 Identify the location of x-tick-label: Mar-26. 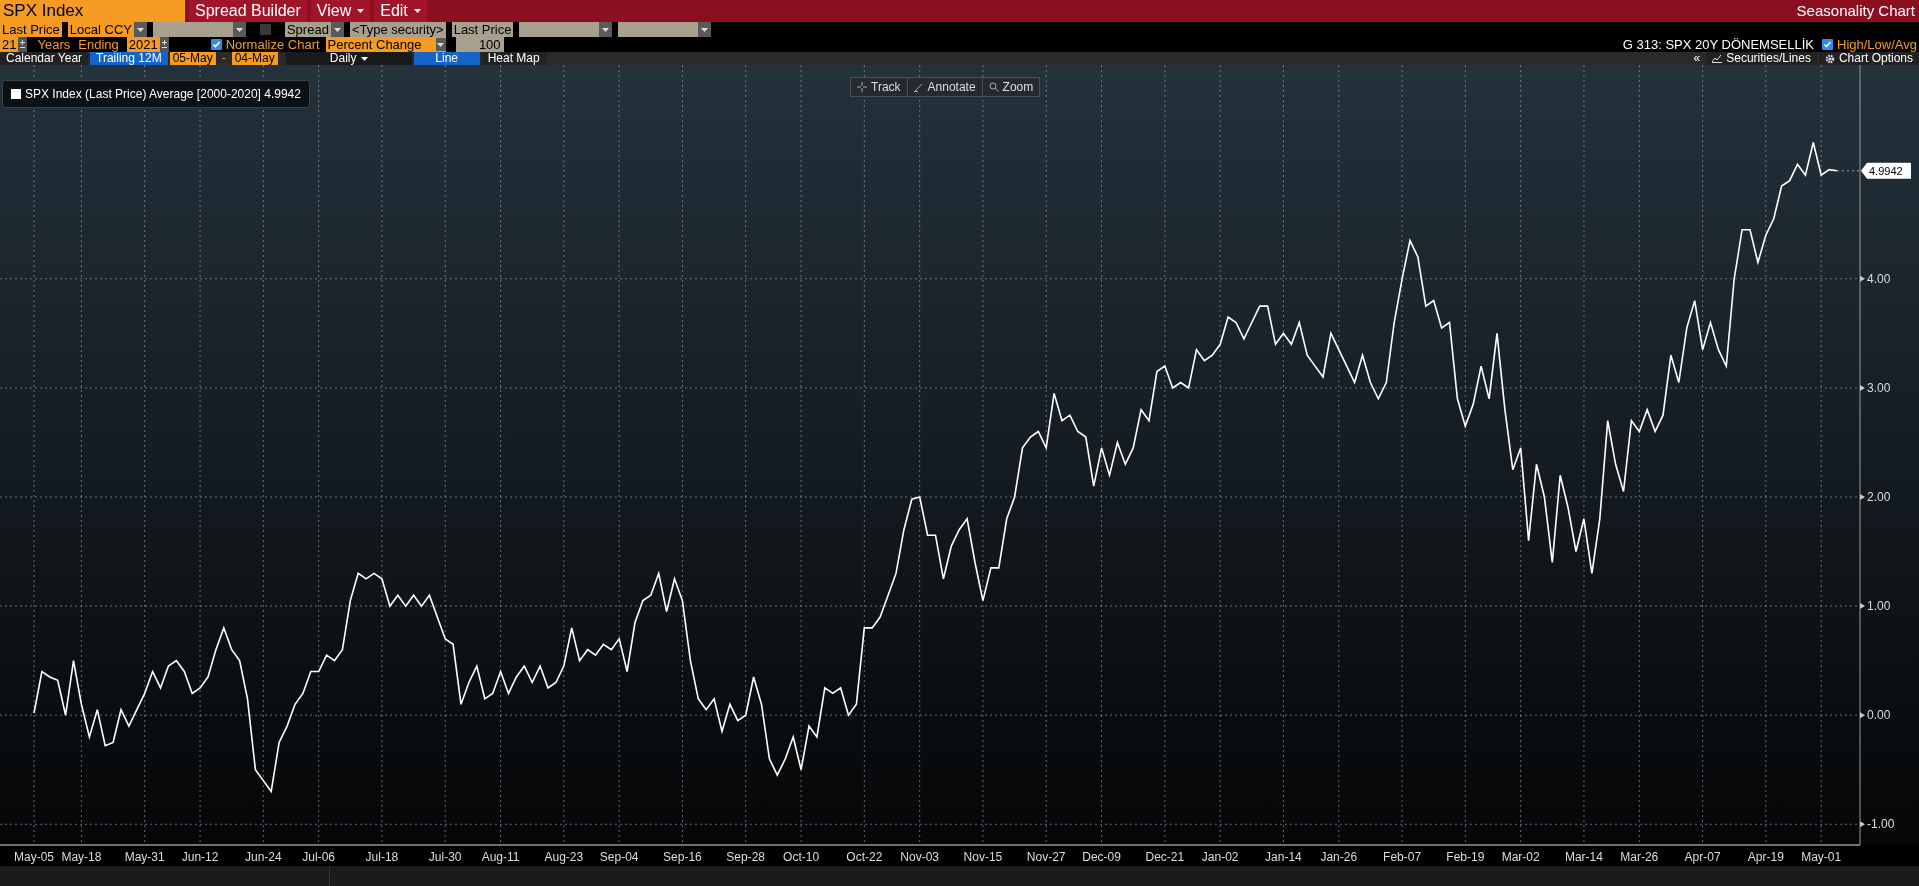
(1639, 857).